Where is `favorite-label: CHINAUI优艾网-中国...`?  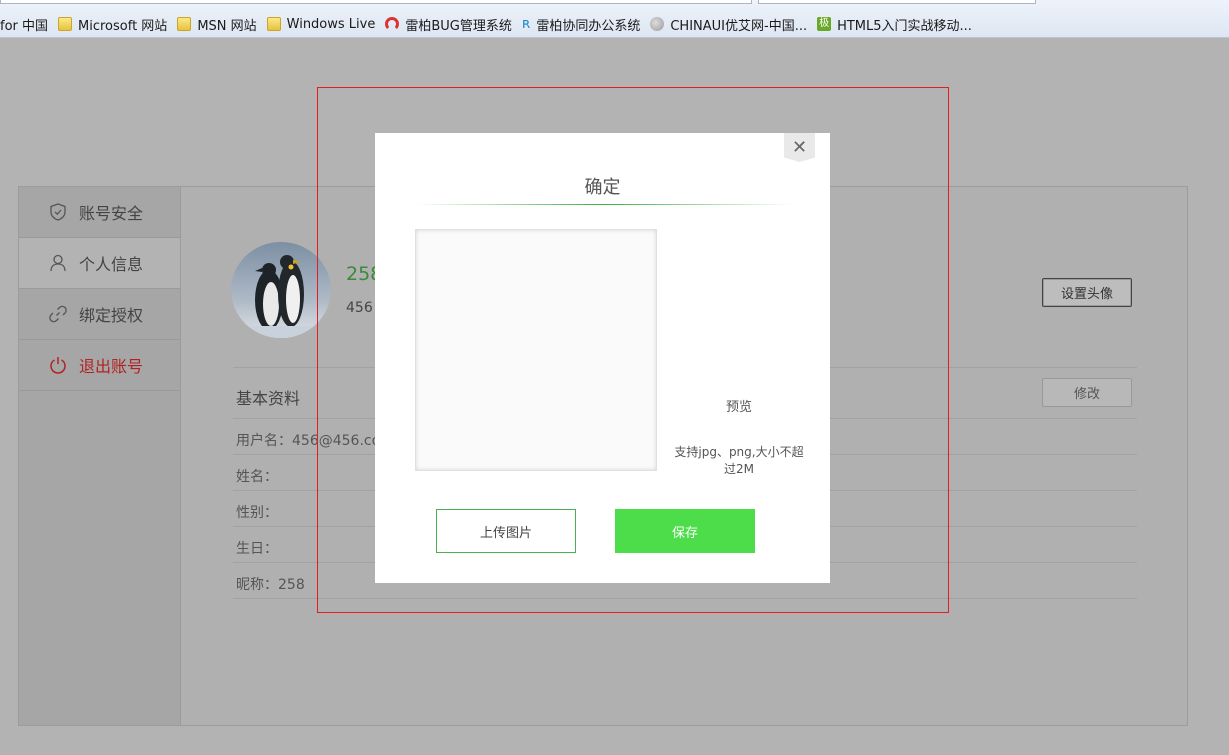 favorite-label: CHINAUI优艾网-中国... is located at coordinates (739, 26).